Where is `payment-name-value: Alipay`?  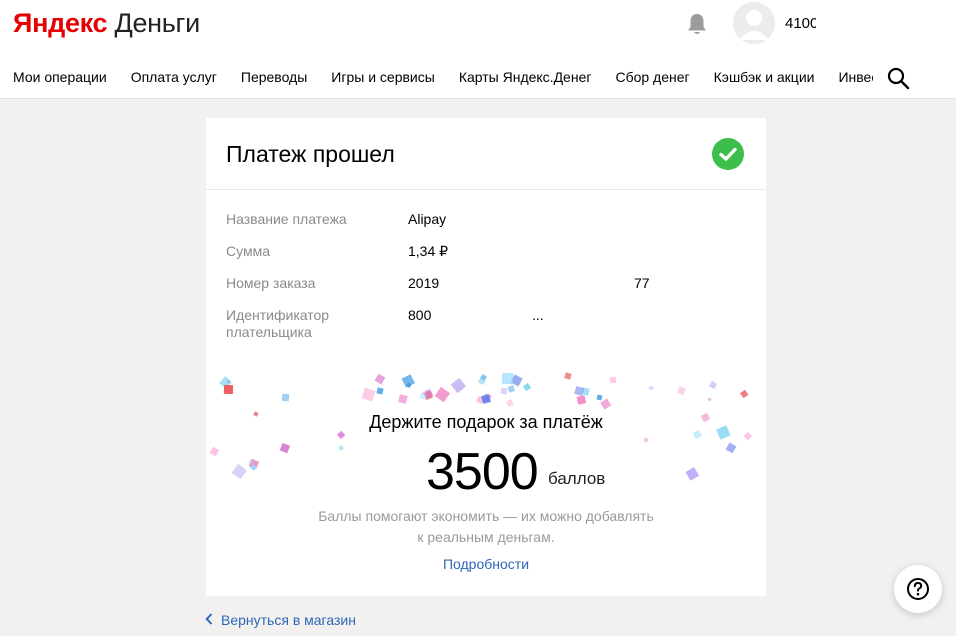
payment-name-value: Alipay is located at coordinates (427, 219).